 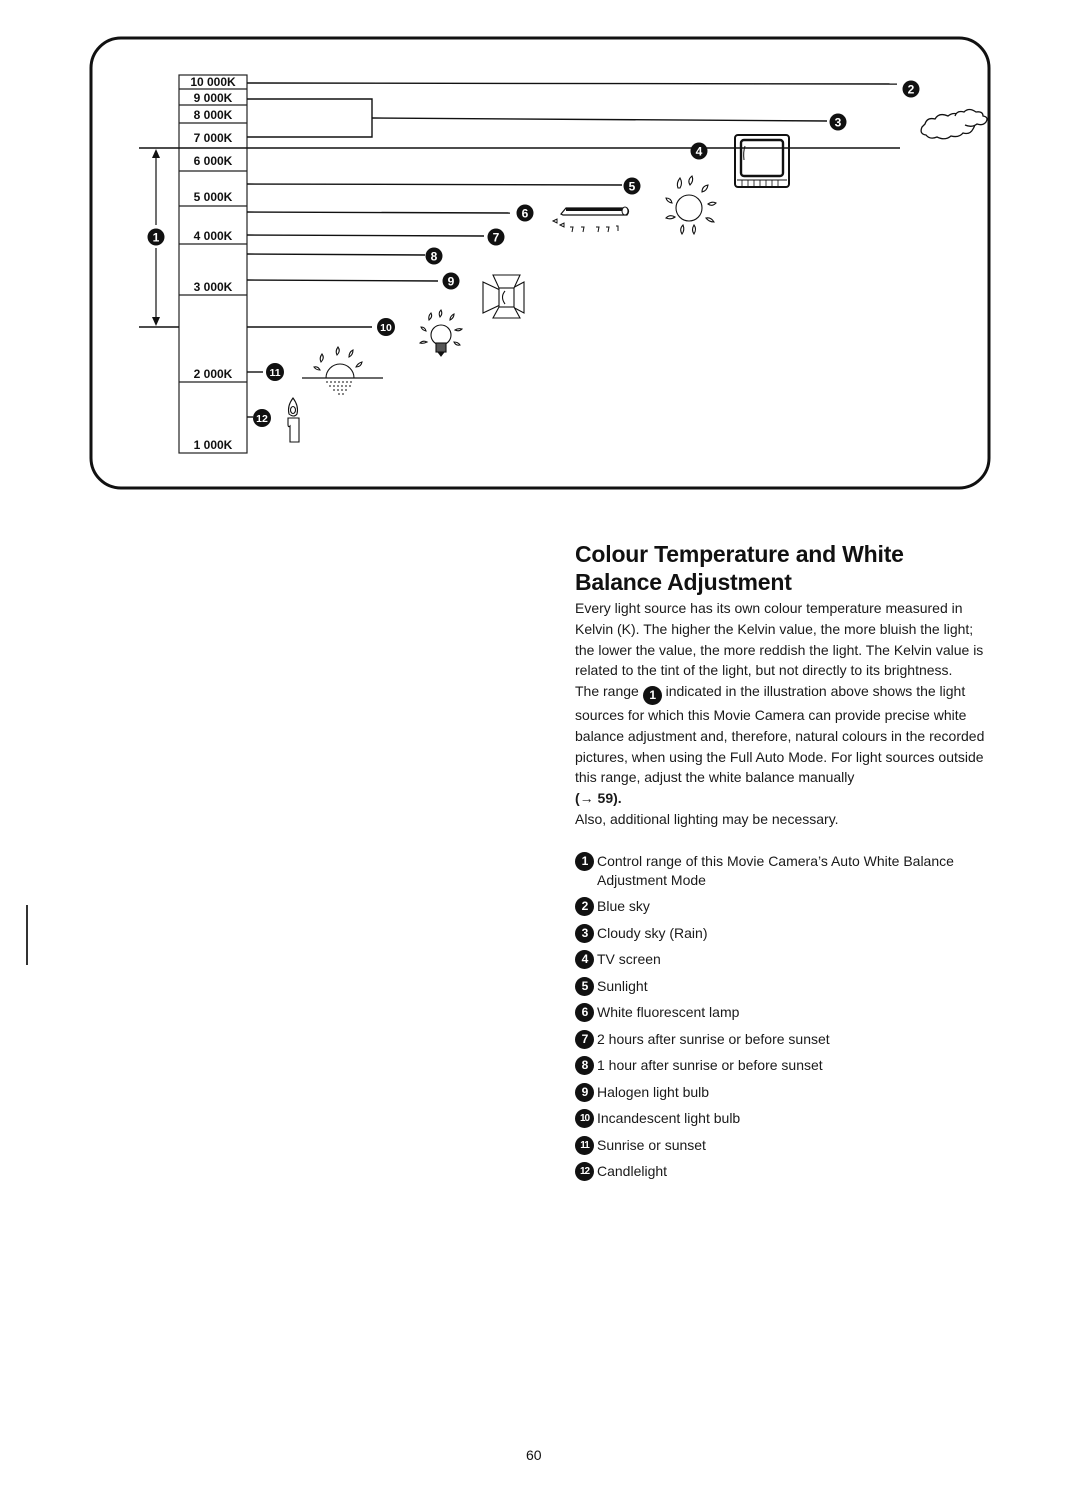 I want to click on marker-4: 4, so click(x=699, y=151).